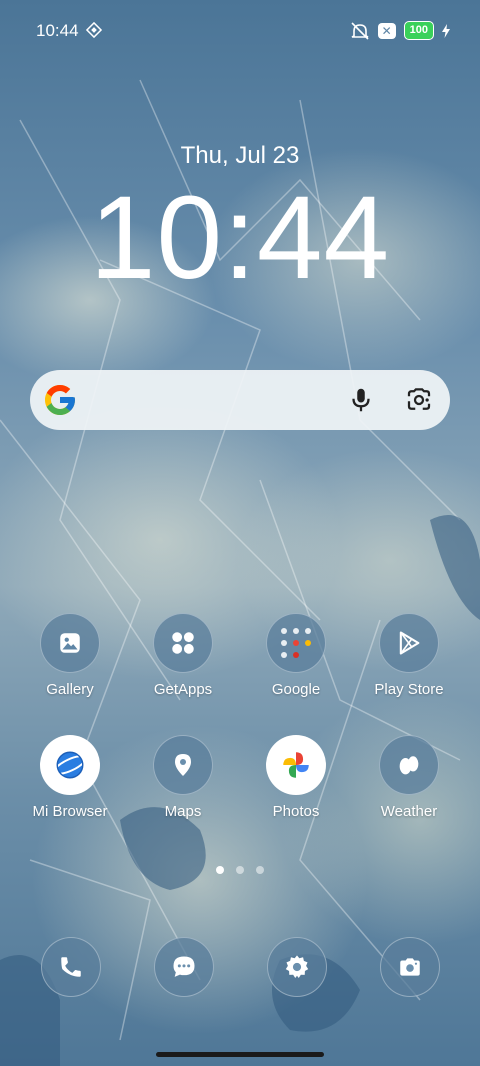  What do you see at coordinates (418, 30) in the screenshot?
I see `battery-indicator: 100` at bounding box center [418, 30].